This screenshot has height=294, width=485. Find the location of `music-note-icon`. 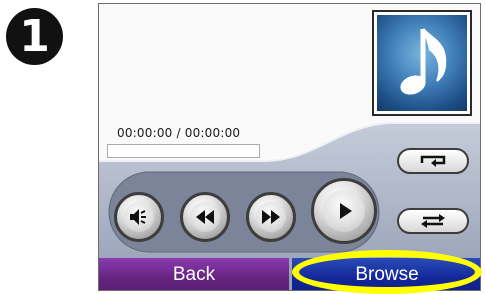

music-note-icon is located at coordinates (423, 61).